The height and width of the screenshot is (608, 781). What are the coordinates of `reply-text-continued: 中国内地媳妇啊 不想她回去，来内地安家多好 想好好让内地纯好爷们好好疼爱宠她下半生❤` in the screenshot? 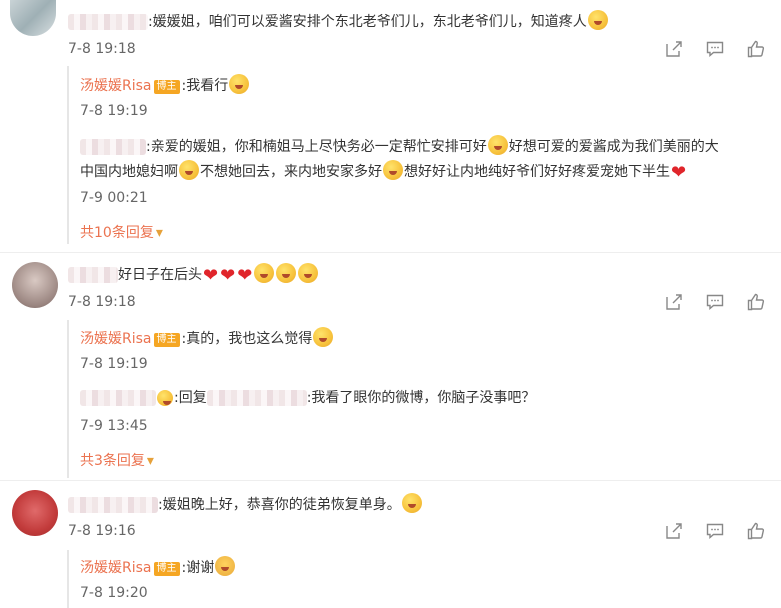 It's located at (383, 171).